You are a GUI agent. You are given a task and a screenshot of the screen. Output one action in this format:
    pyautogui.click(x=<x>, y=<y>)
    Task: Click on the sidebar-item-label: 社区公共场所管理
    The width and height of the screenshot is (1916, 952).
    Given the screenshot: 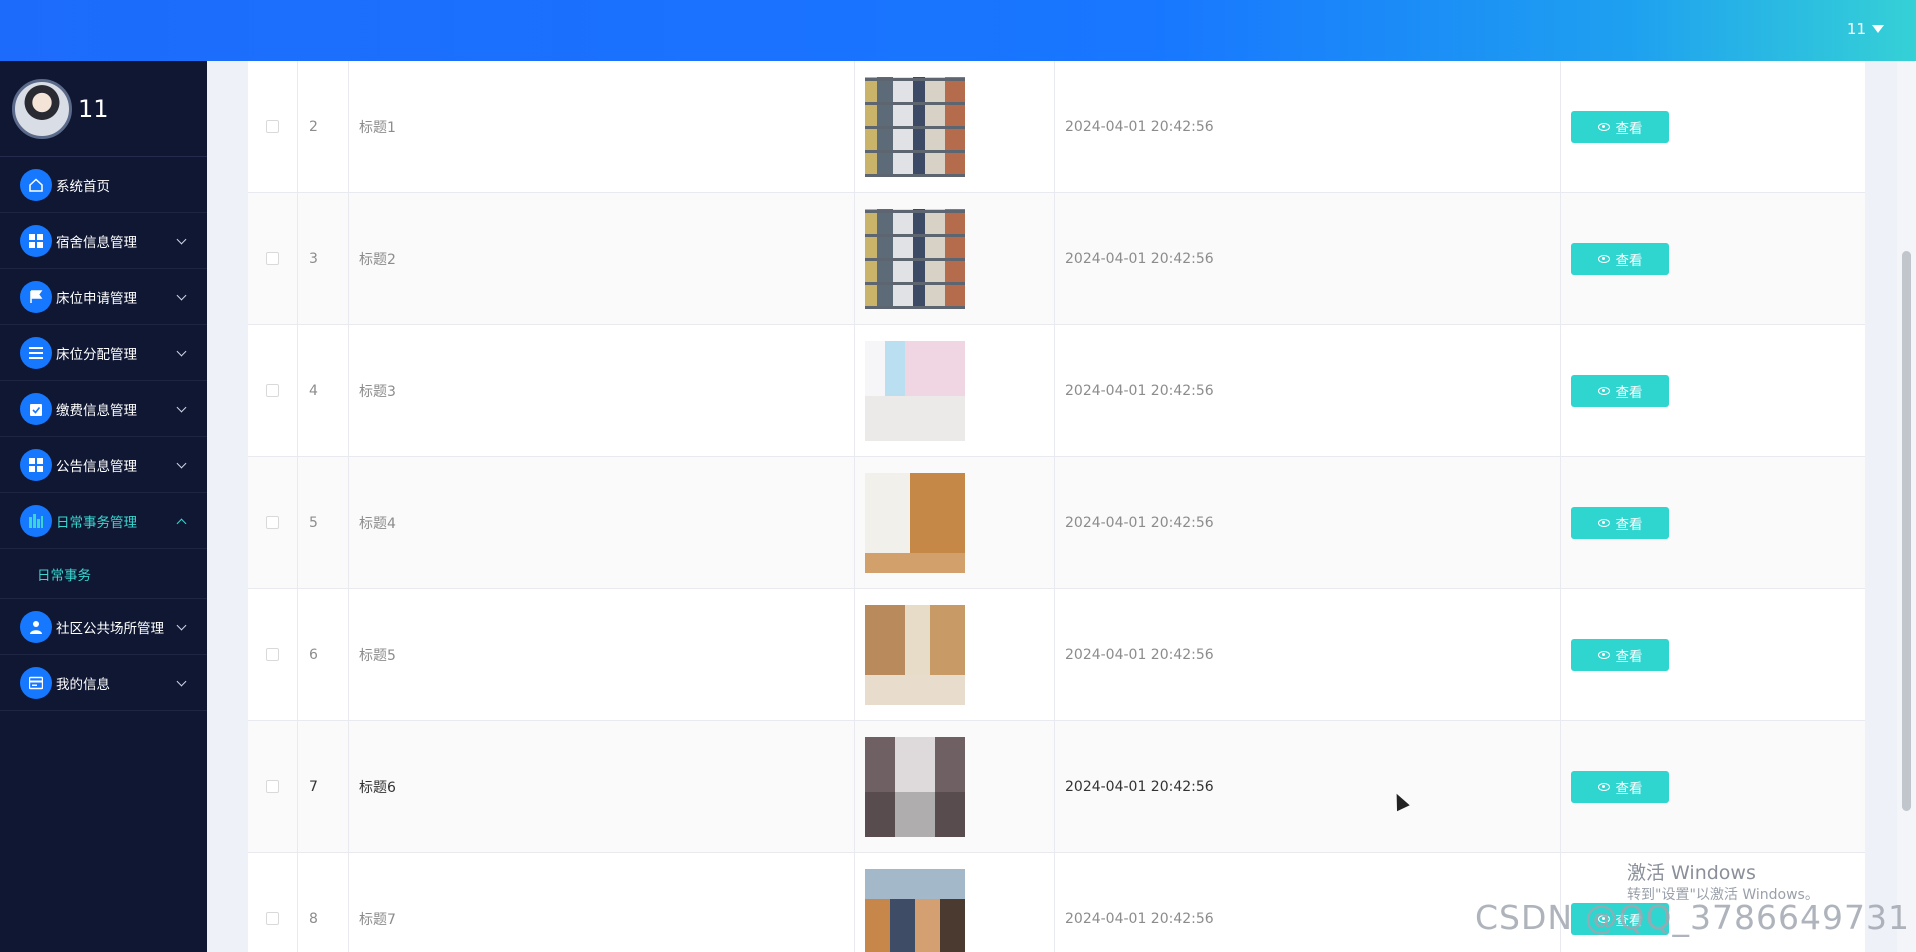 What is the action you would take?
    pyautogui.click(x=110, y=628)
    